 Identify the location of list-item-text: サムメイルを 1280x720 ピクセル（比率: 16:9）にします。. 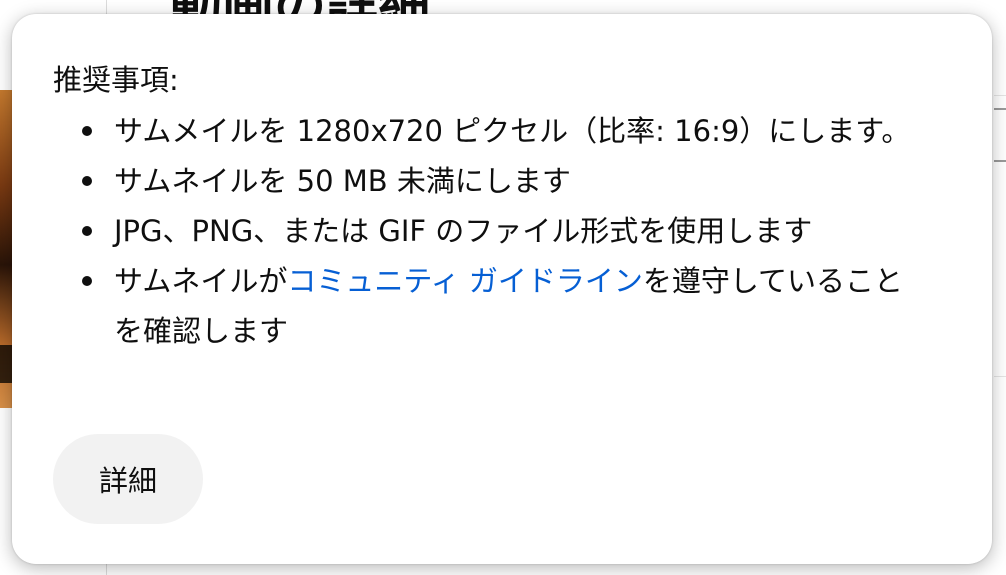
(512, 131).